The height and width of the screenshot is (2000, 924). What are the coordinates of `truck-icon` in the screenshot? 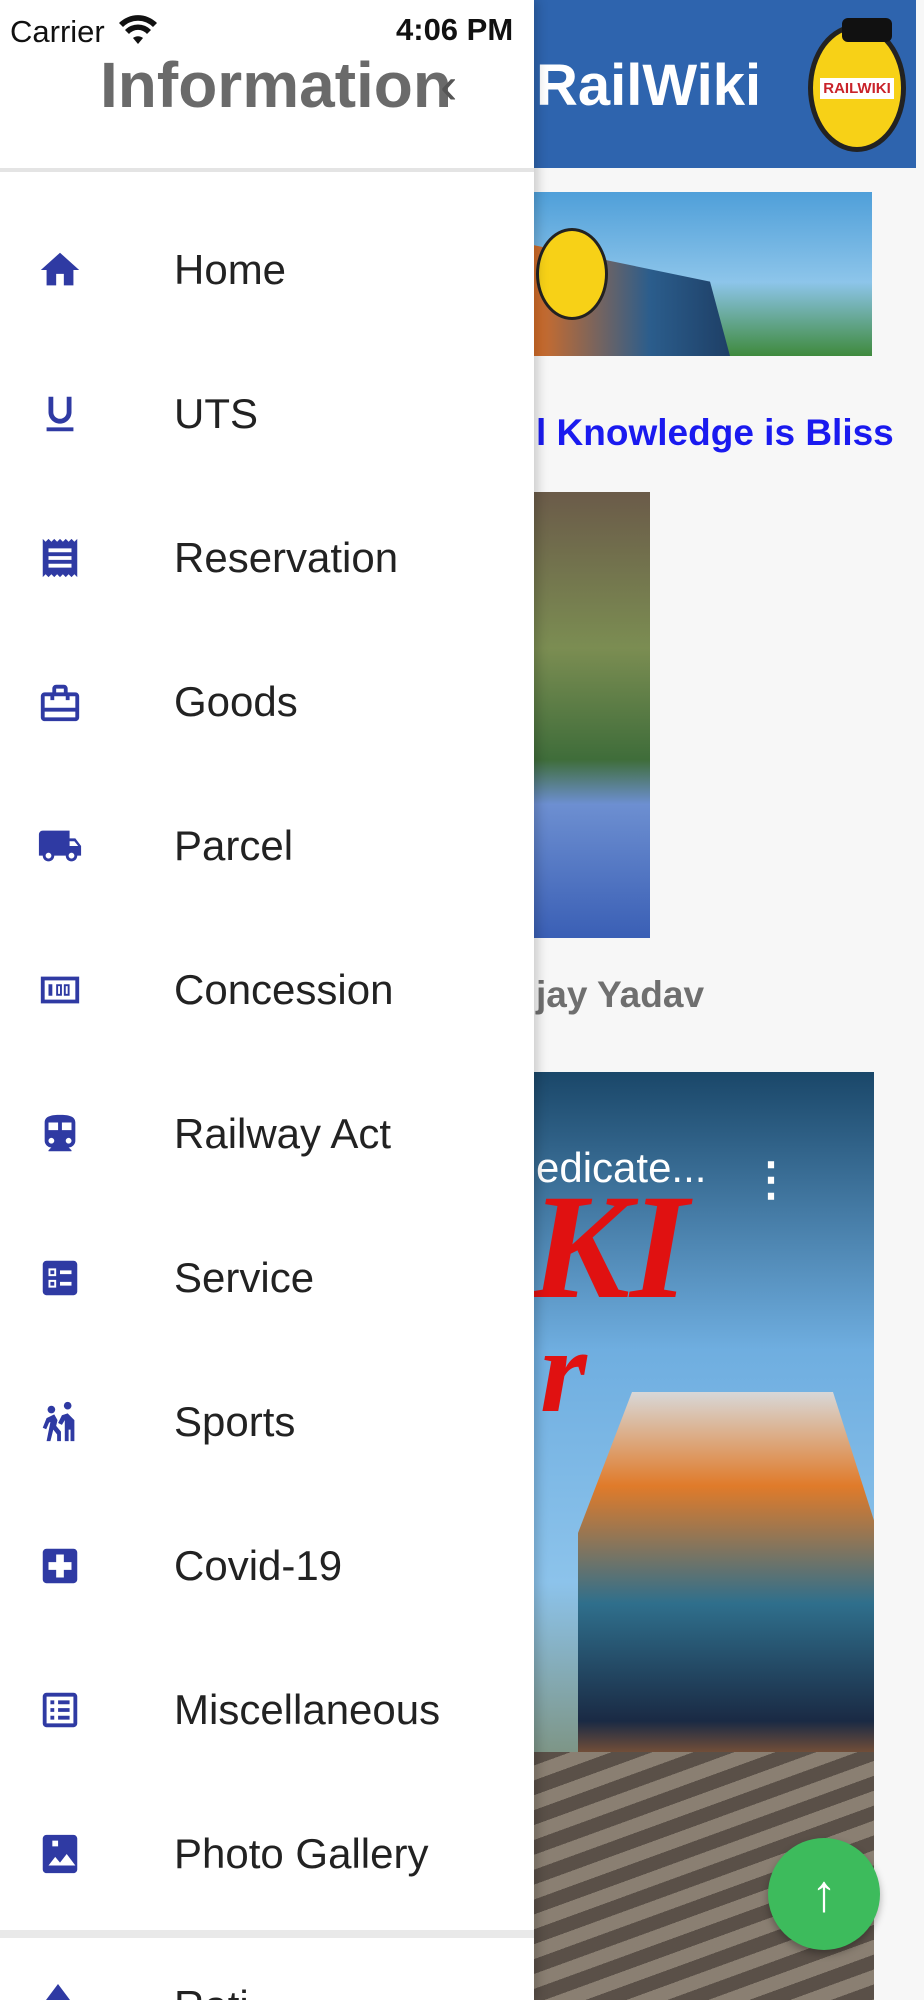 It's located at (60, 846).